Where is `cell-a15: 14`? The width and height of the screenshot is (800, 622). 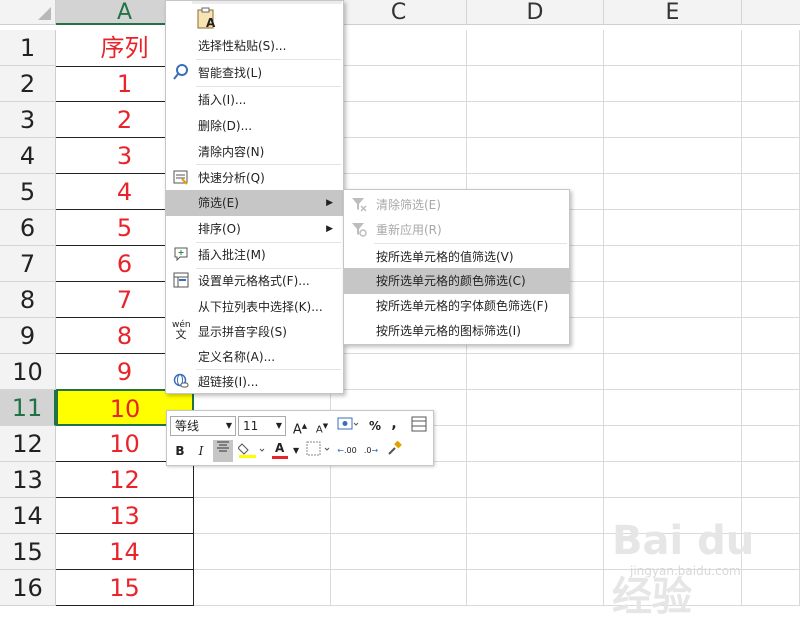
cell-a15: 14 is located at coordinates (125, 552).